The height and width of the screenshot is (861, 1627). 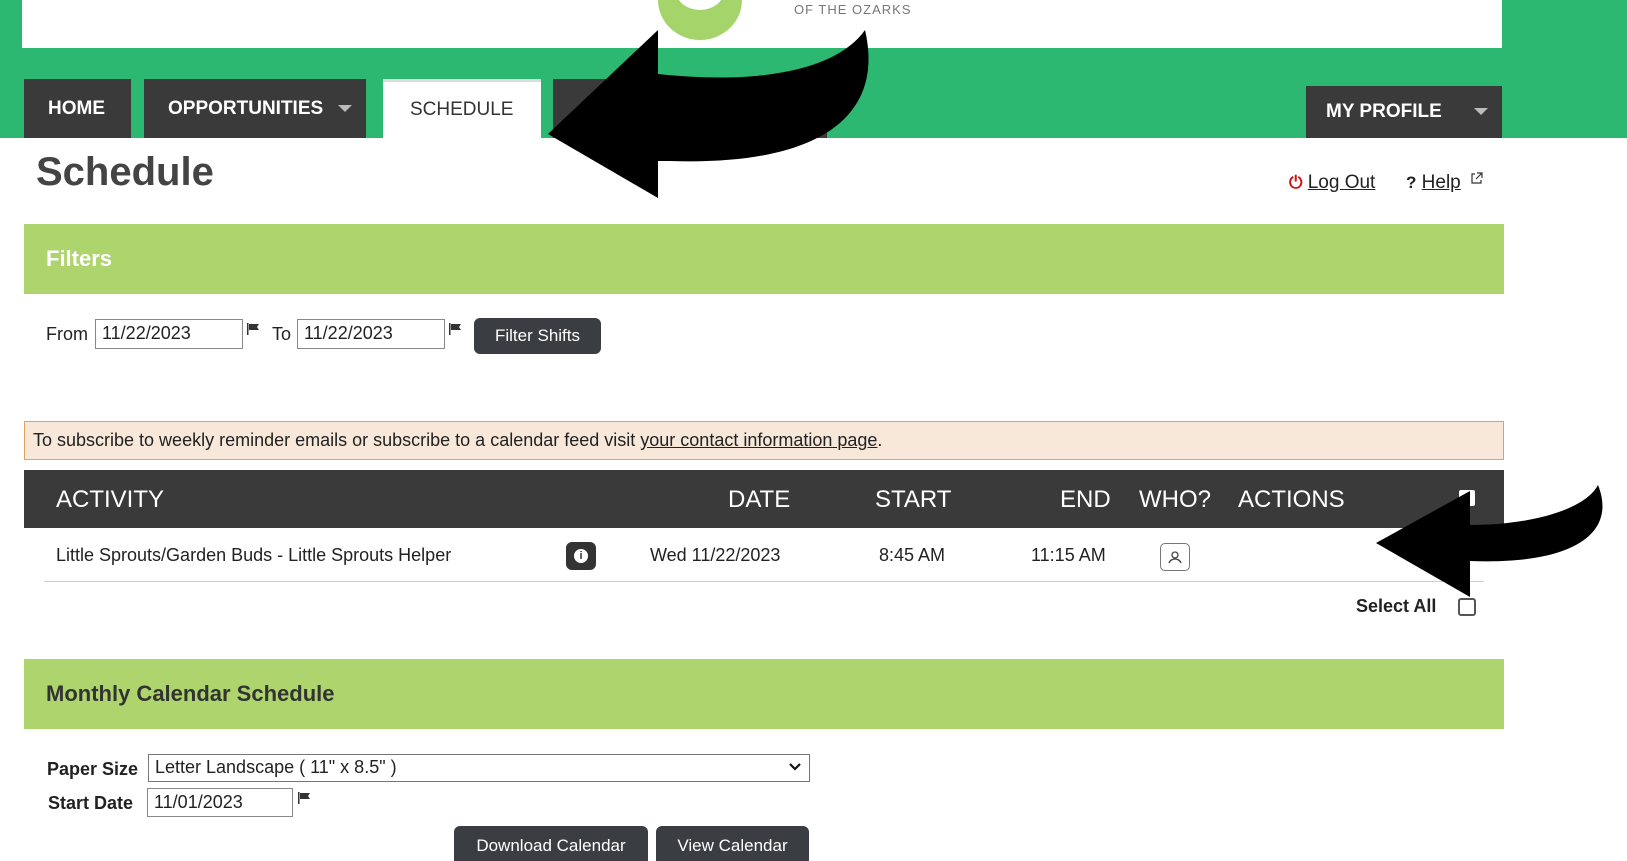 What do you see at coordinates (1085, 499) in the screenshot?
I see `col-end: END` at bounding box center [1085, 499].